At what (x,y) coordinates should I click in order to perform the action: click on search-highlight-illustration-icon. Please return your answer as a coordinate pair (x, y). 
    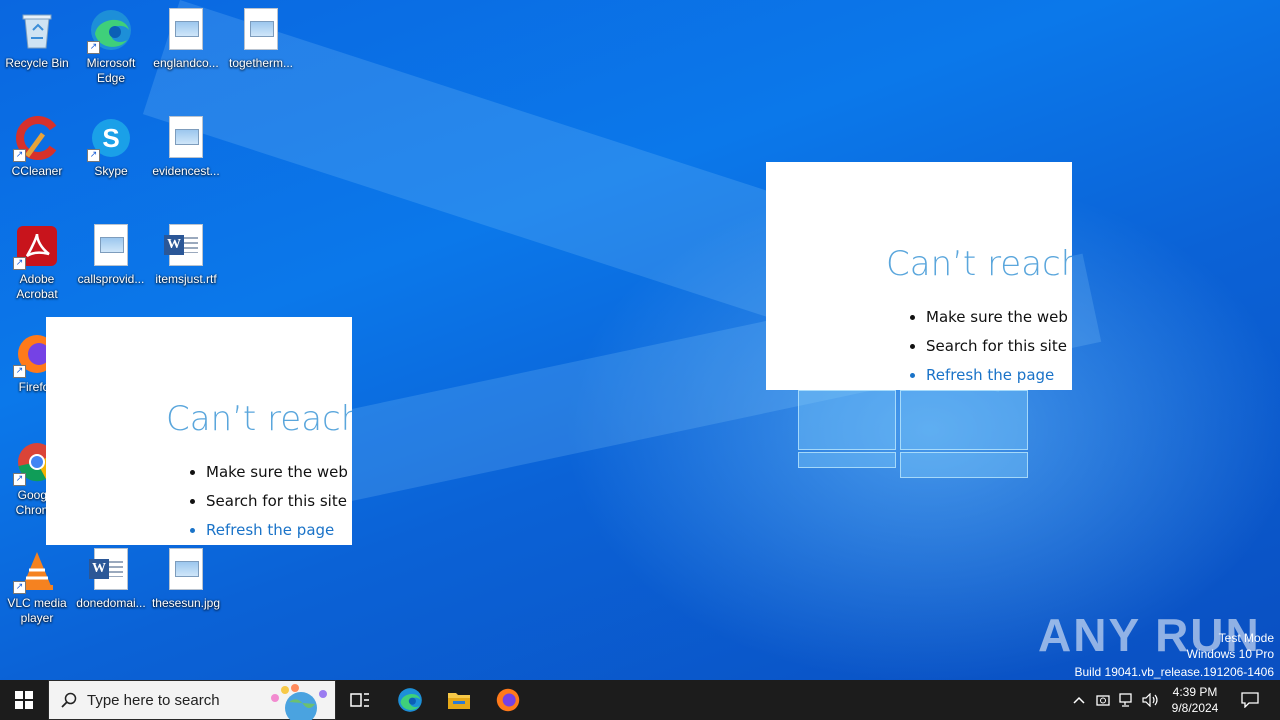
    Looking at the image, I should click on (299, 702).